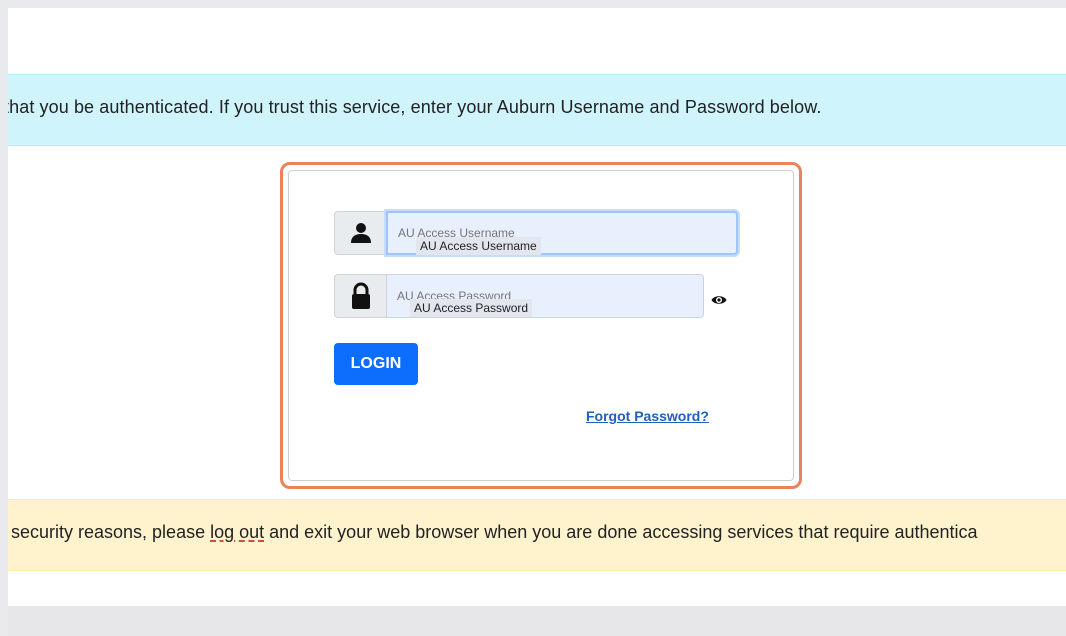 This screenshot has height=636, width=1066. Describe the element at coordinates (562, 233) in the screenshot. I see `username-input` at that location.